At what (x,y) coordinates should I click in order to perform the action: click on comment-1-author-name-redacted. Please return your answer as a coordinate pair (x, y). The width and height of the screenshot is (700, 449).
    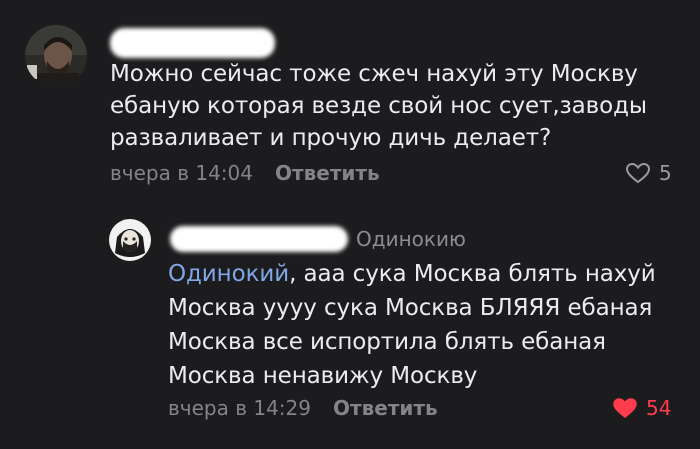
    Looking at the image, I should click on (192, 43).